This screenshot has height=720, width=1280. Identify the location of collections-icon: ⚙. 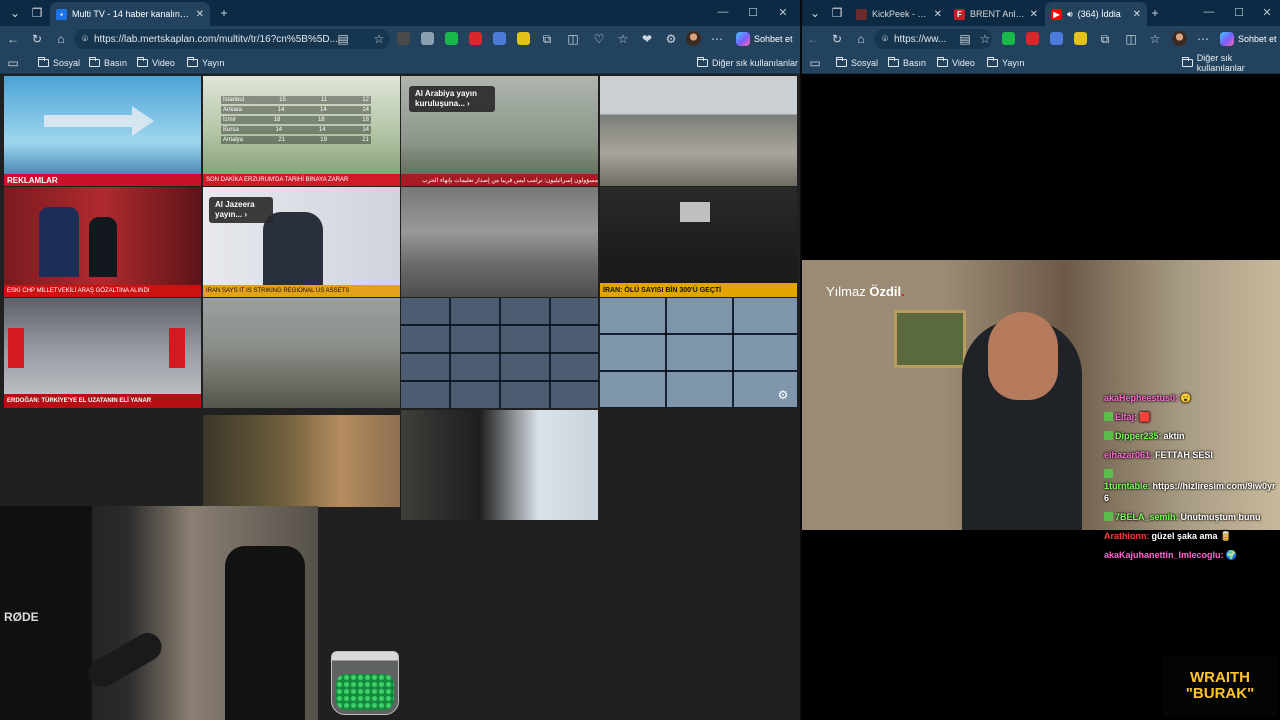
(671, 39).